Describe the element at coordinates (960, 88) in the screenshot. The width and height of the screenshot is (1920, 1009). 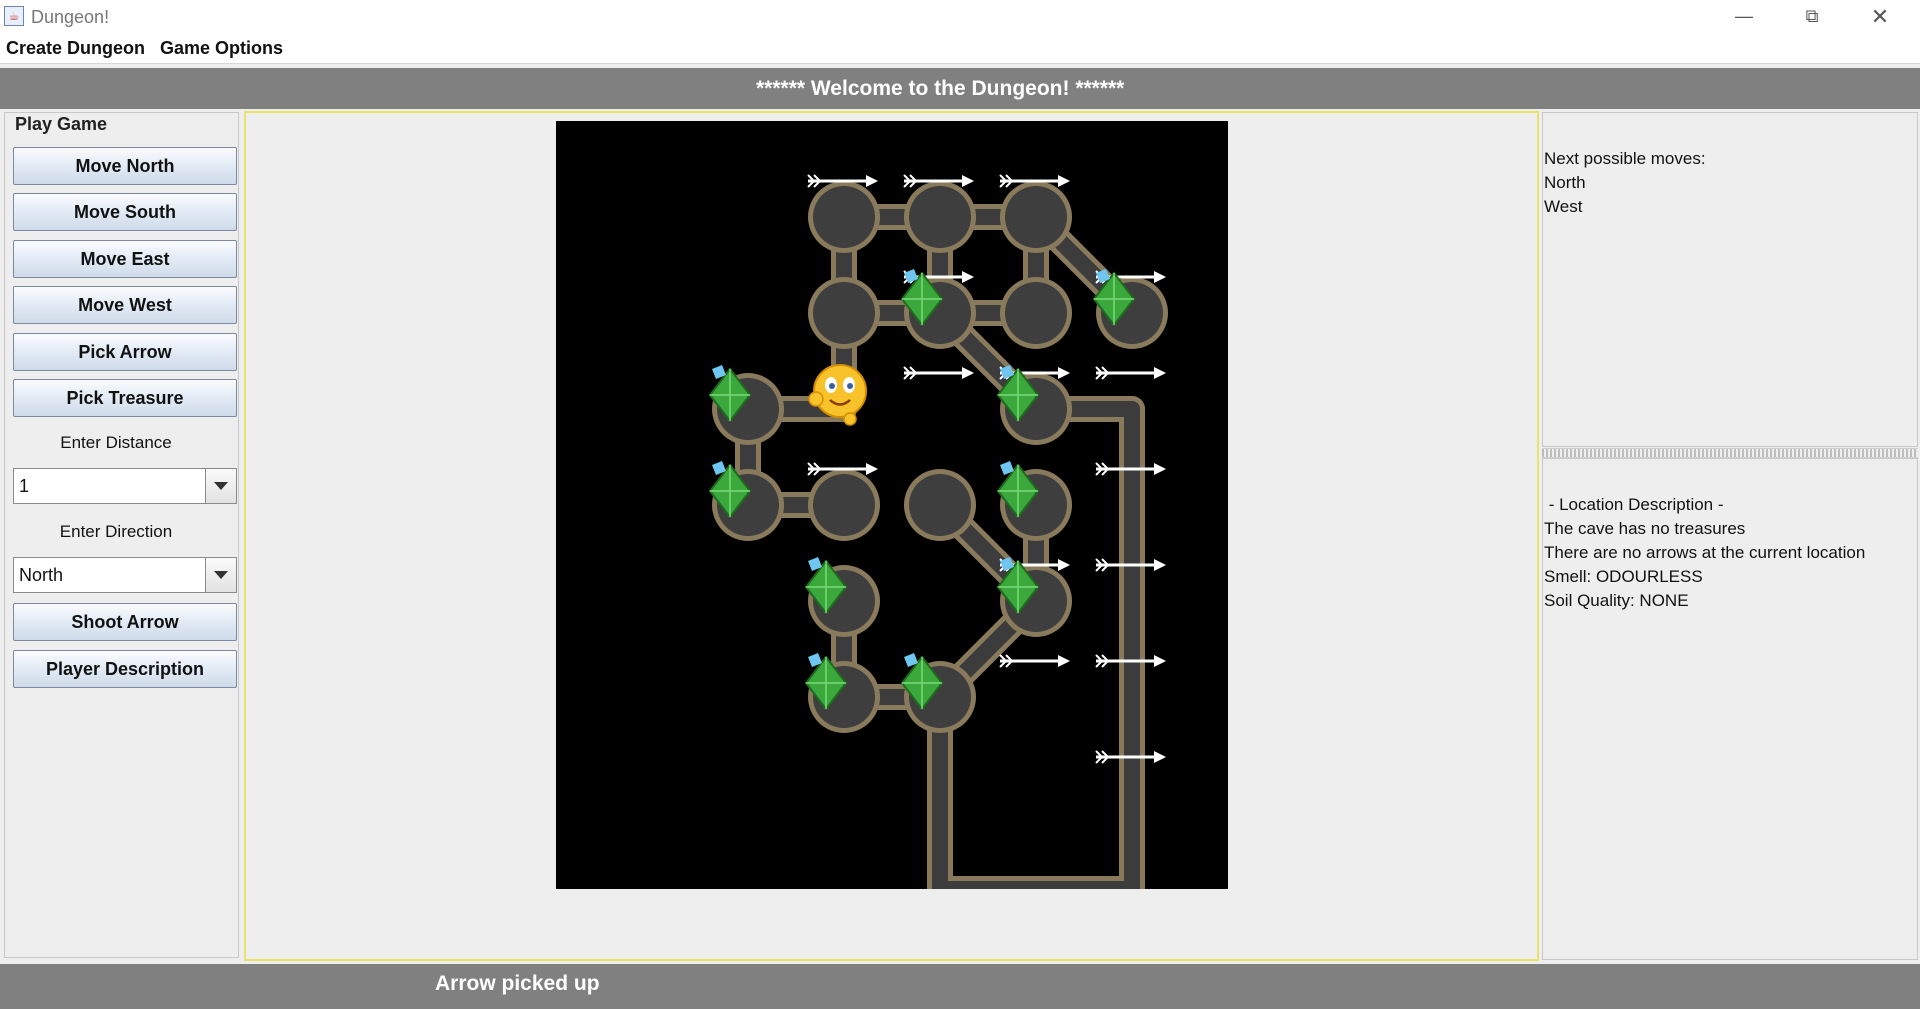
I see `welcome-banner: ****** Welcome to the Dungeon! ******` at that location.